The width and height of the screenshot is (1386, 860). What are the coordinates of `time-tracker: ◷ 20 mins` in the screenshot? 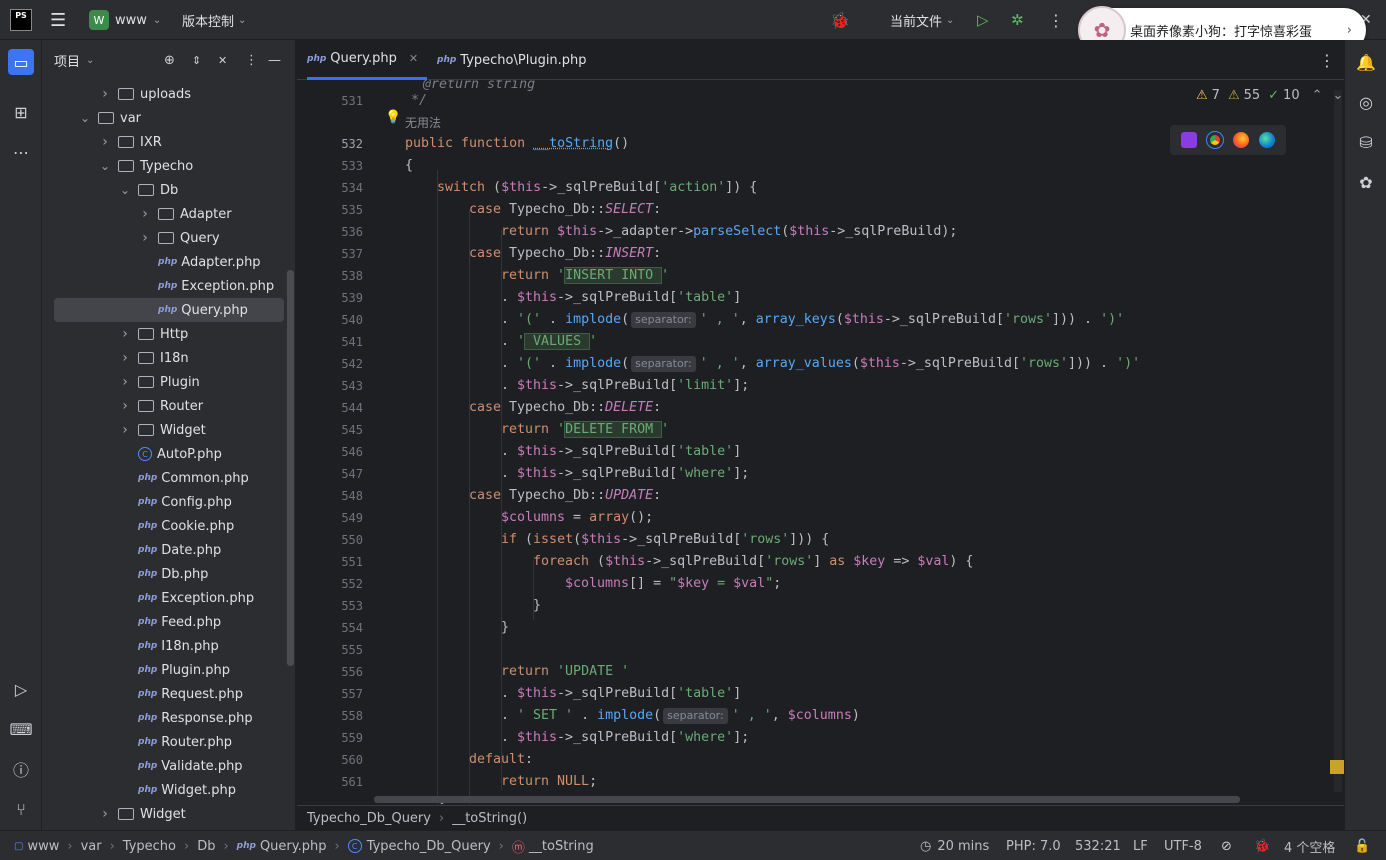 It's located at (954, 845).